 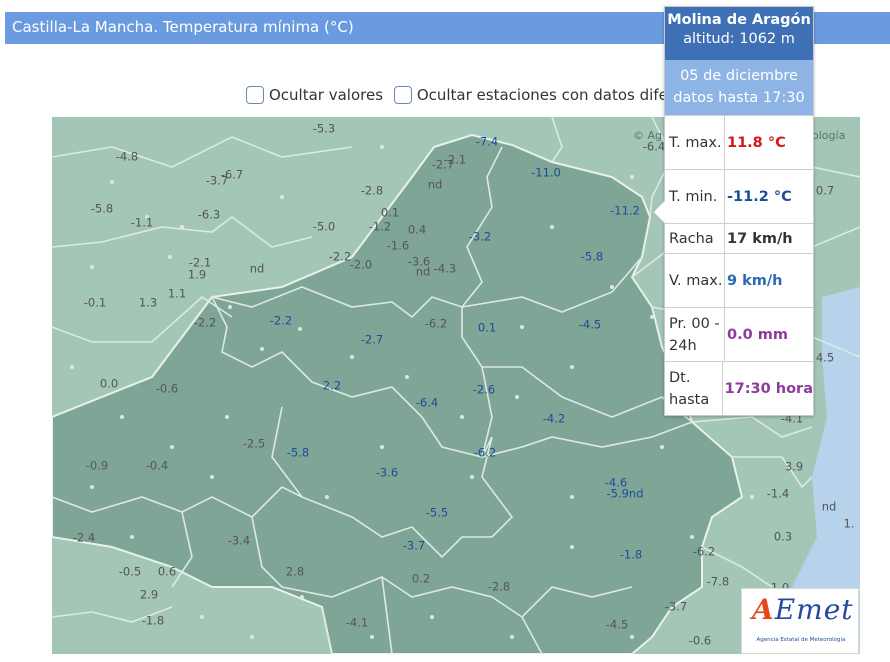 What do you see at coordinates (361, 265) in the screenshot?
I see `station-value: -2.0` at bounding box center [361, 265].